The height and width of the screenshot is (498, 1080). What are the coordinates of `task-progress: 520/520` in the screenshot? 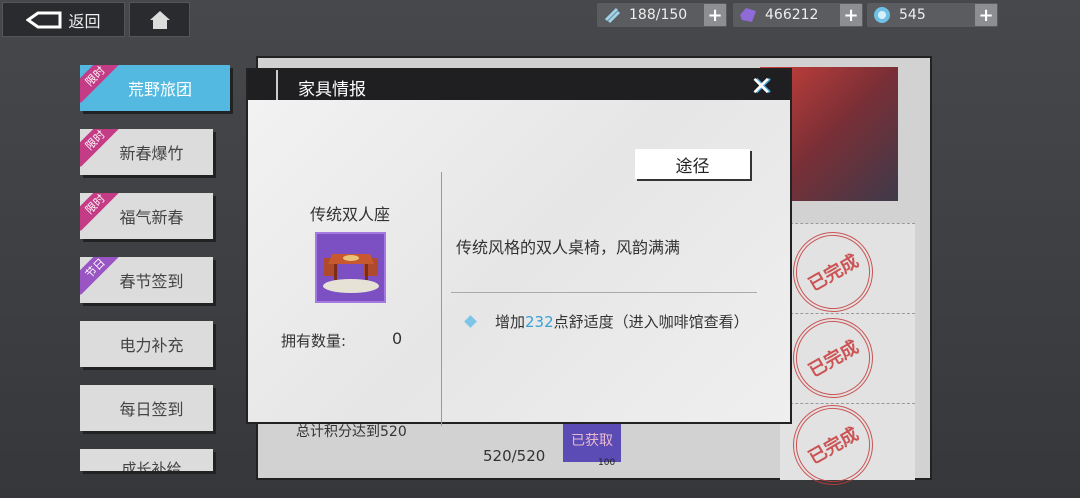 It's located at (514, 456).